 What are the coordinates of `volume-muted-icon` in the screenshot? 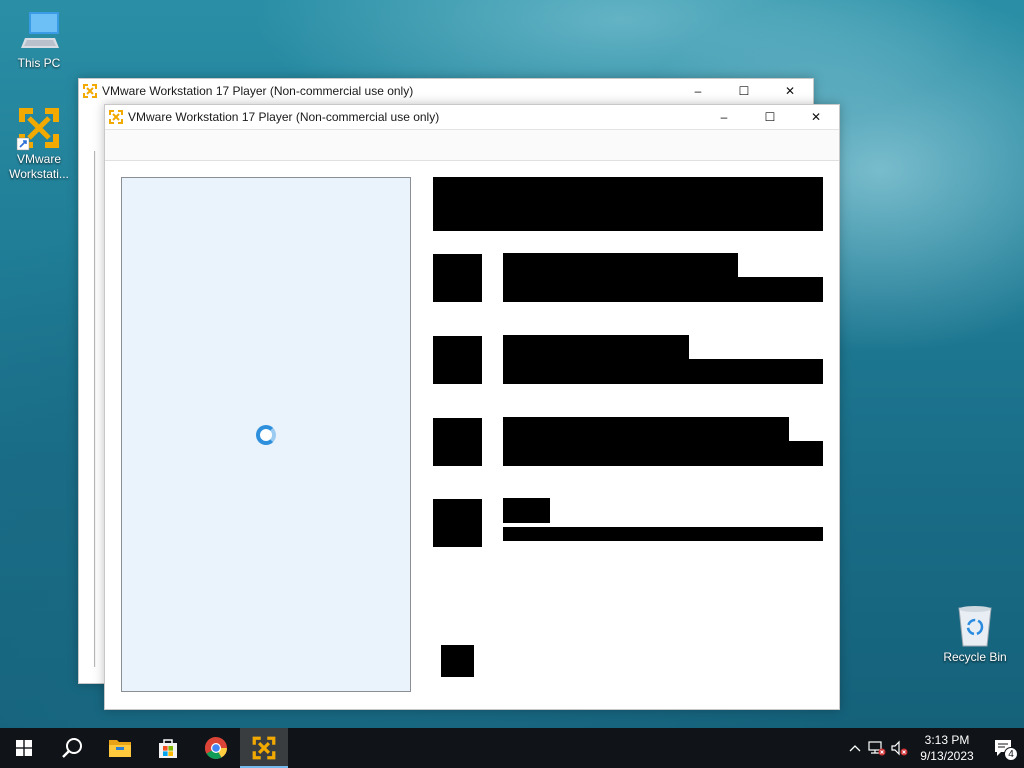 It's located at (899, 748).